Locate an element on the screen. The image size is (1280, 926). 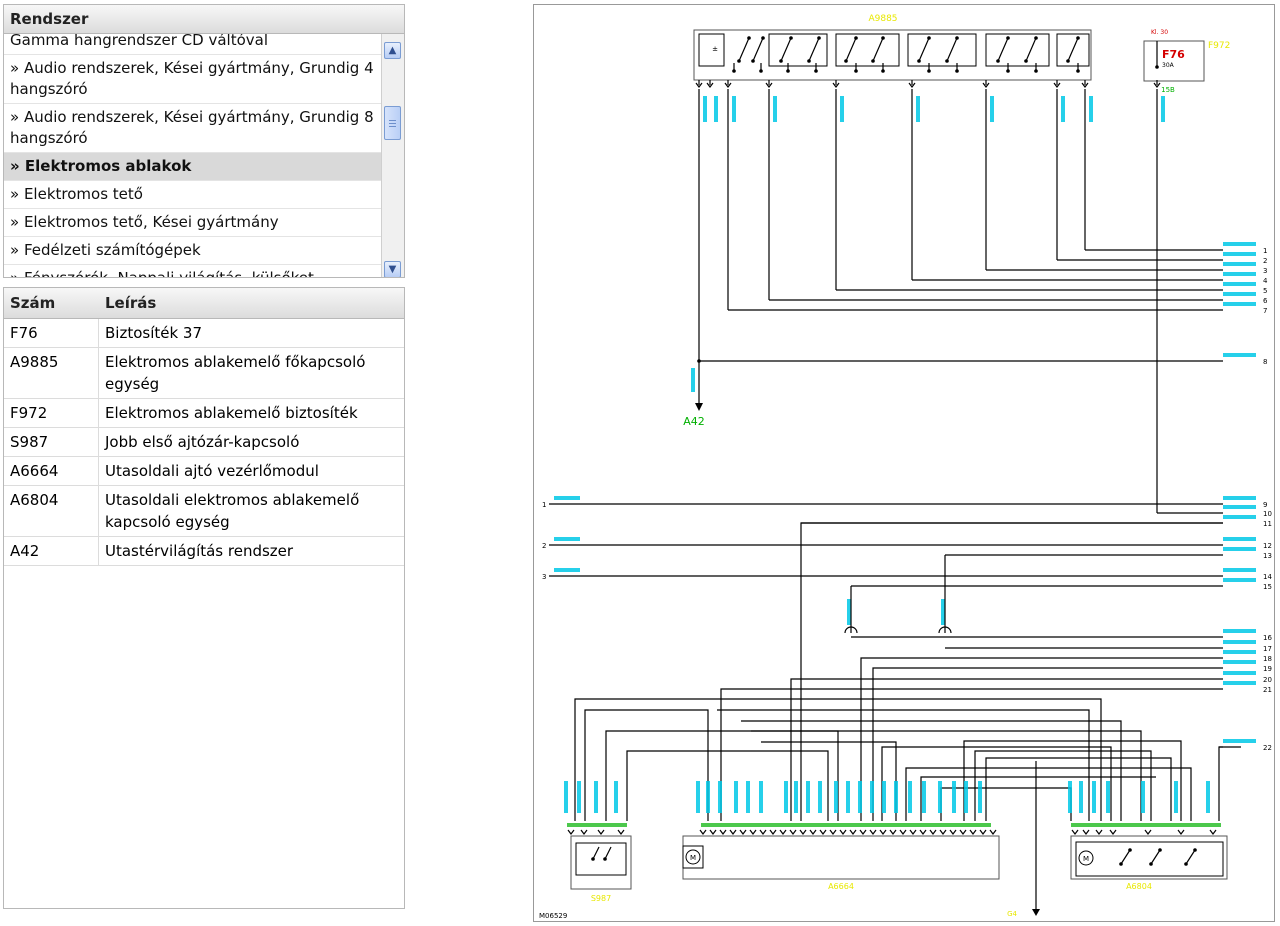
system-list-item: » Elektromos tető is located at coordinates (193, 195).